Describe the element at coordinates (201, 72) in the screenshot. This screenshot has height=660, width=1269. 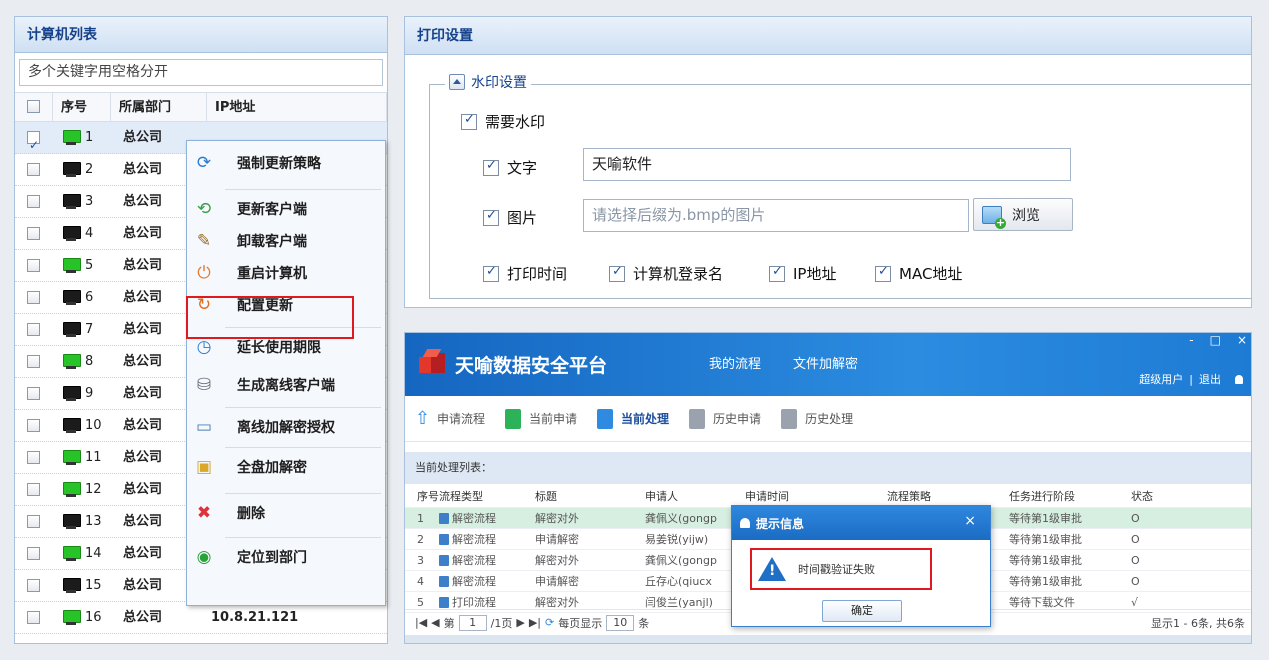
I see `search-input: 多个关键字用空格分开` at that location.